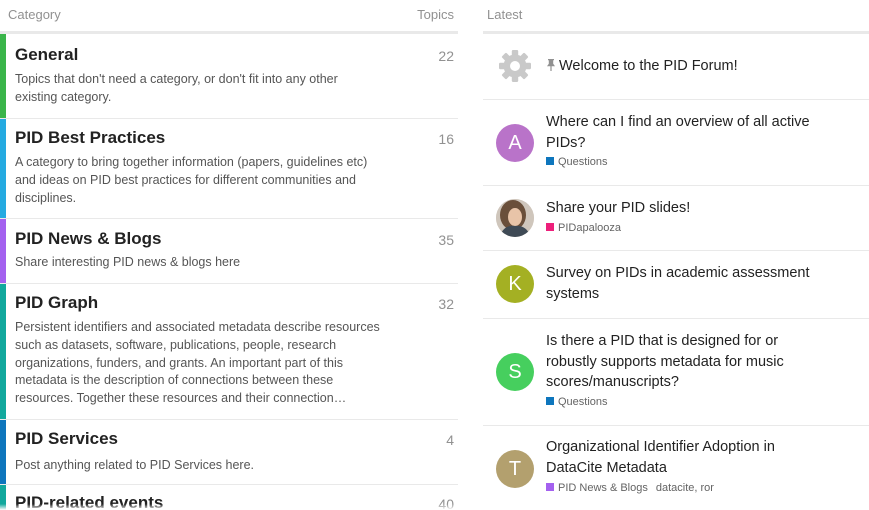 Image resolution: width=869 pixels, height=510 pixels. I want to click on topic-row: Share your PID slides! PIDapalooza, so click(676, 218).